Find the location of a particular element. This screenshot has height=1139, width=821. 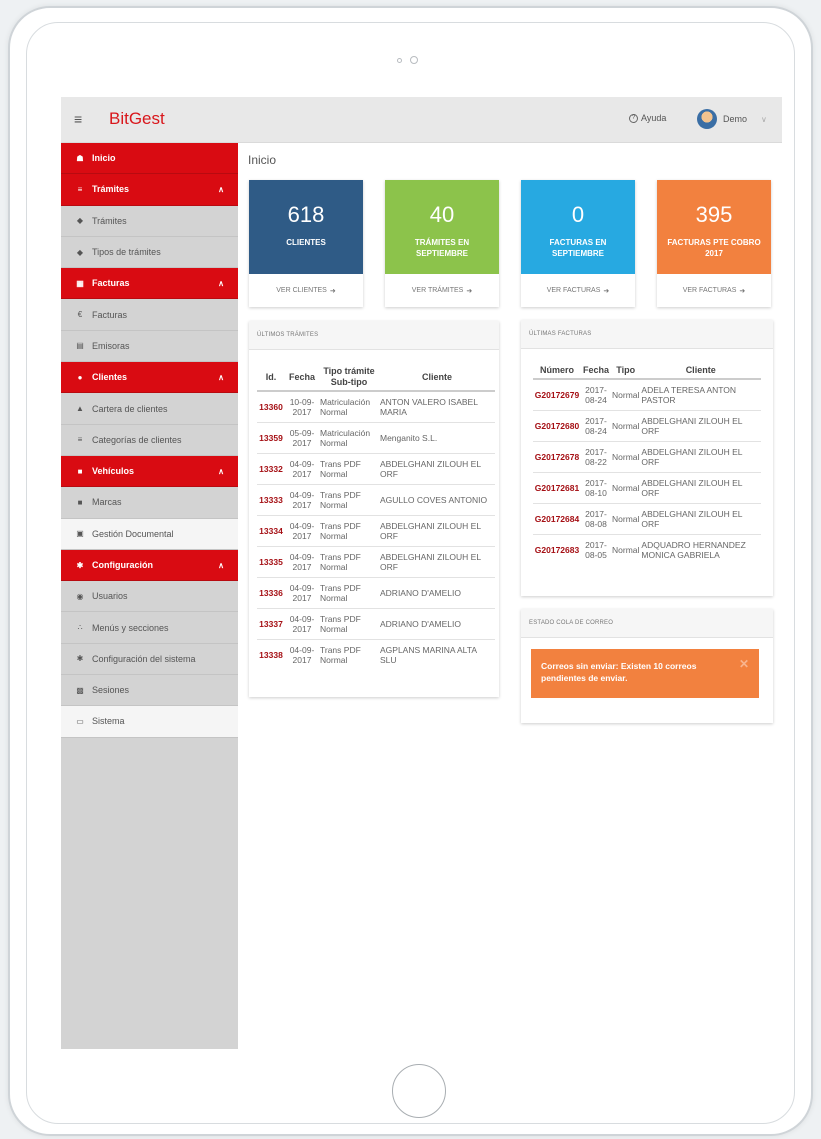

sidebar-item-14: ◉ Usuarios is located at coordinates (149, 597).